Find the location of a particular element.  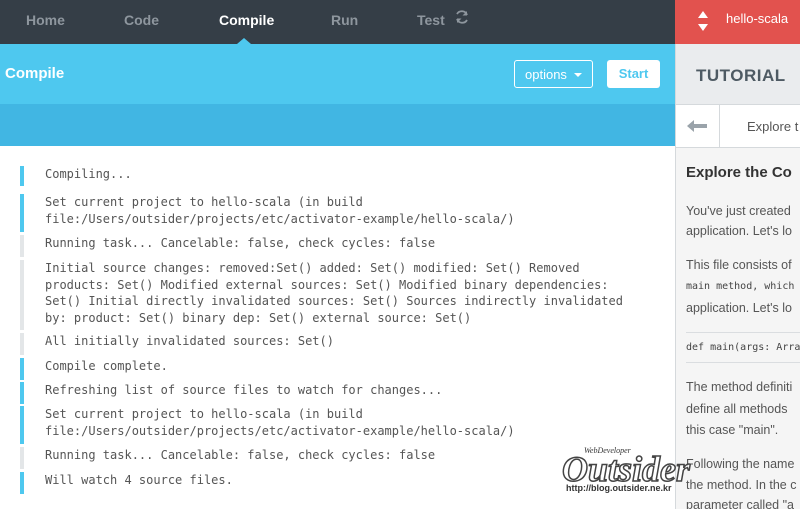

tutorial-nav: Explore t is located at coordinates (737, 126).